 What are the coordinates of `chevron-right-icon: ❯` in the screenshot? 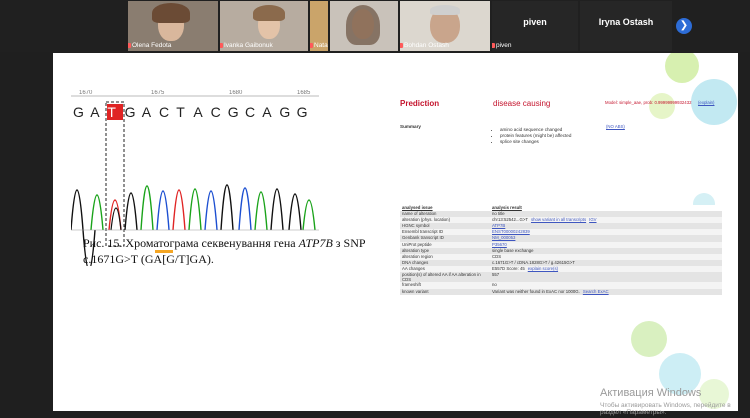 It's located at (684, 26).